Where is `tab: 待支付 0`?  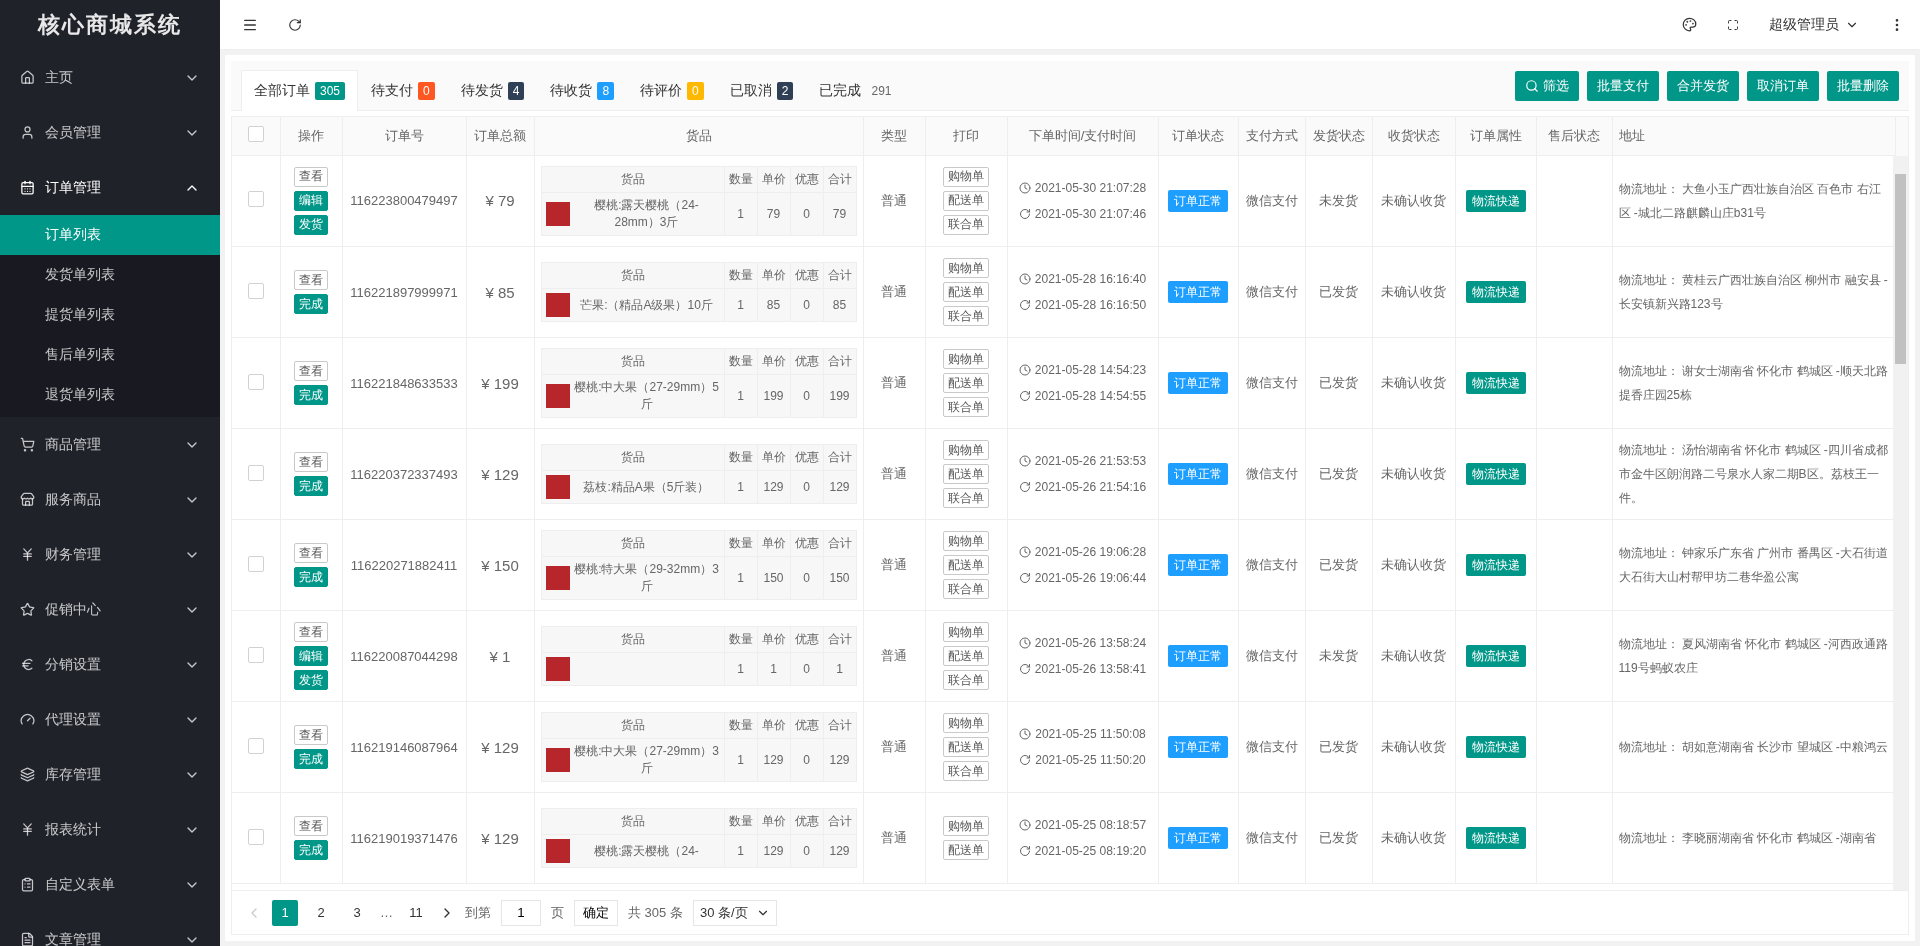
tab: 待支付 0 is located at coordinates (403, 90).